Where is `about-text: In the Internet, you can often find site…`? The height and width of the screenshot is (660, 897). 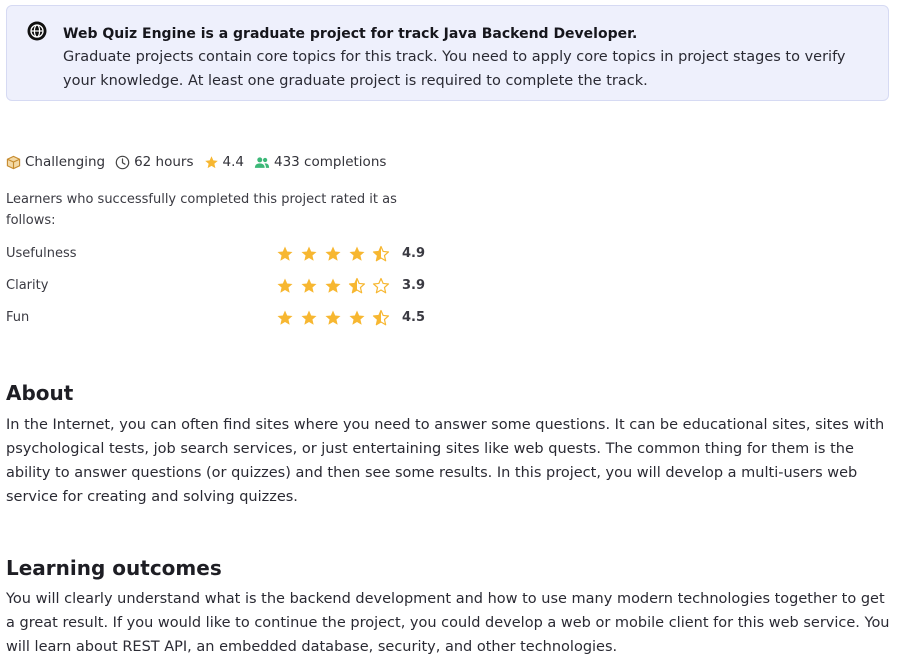 about-text: In the Internet, you can often find site… is located at coordinates (445, 461).